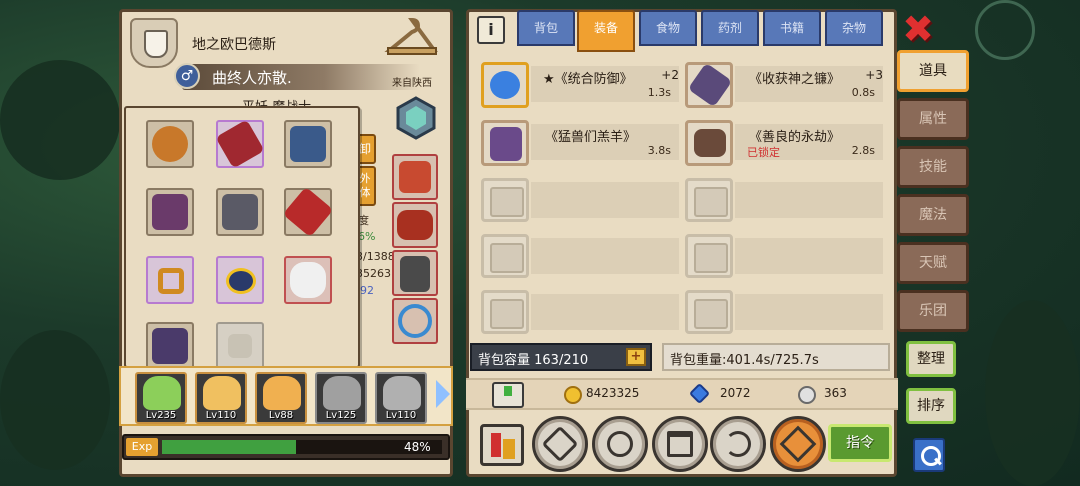 This screenshot has width=1080, height=486. What do you see at coordinates (933, 71) in the screenshot?
I see `side-tab-items: 道具` at bounding box center [933, 71].